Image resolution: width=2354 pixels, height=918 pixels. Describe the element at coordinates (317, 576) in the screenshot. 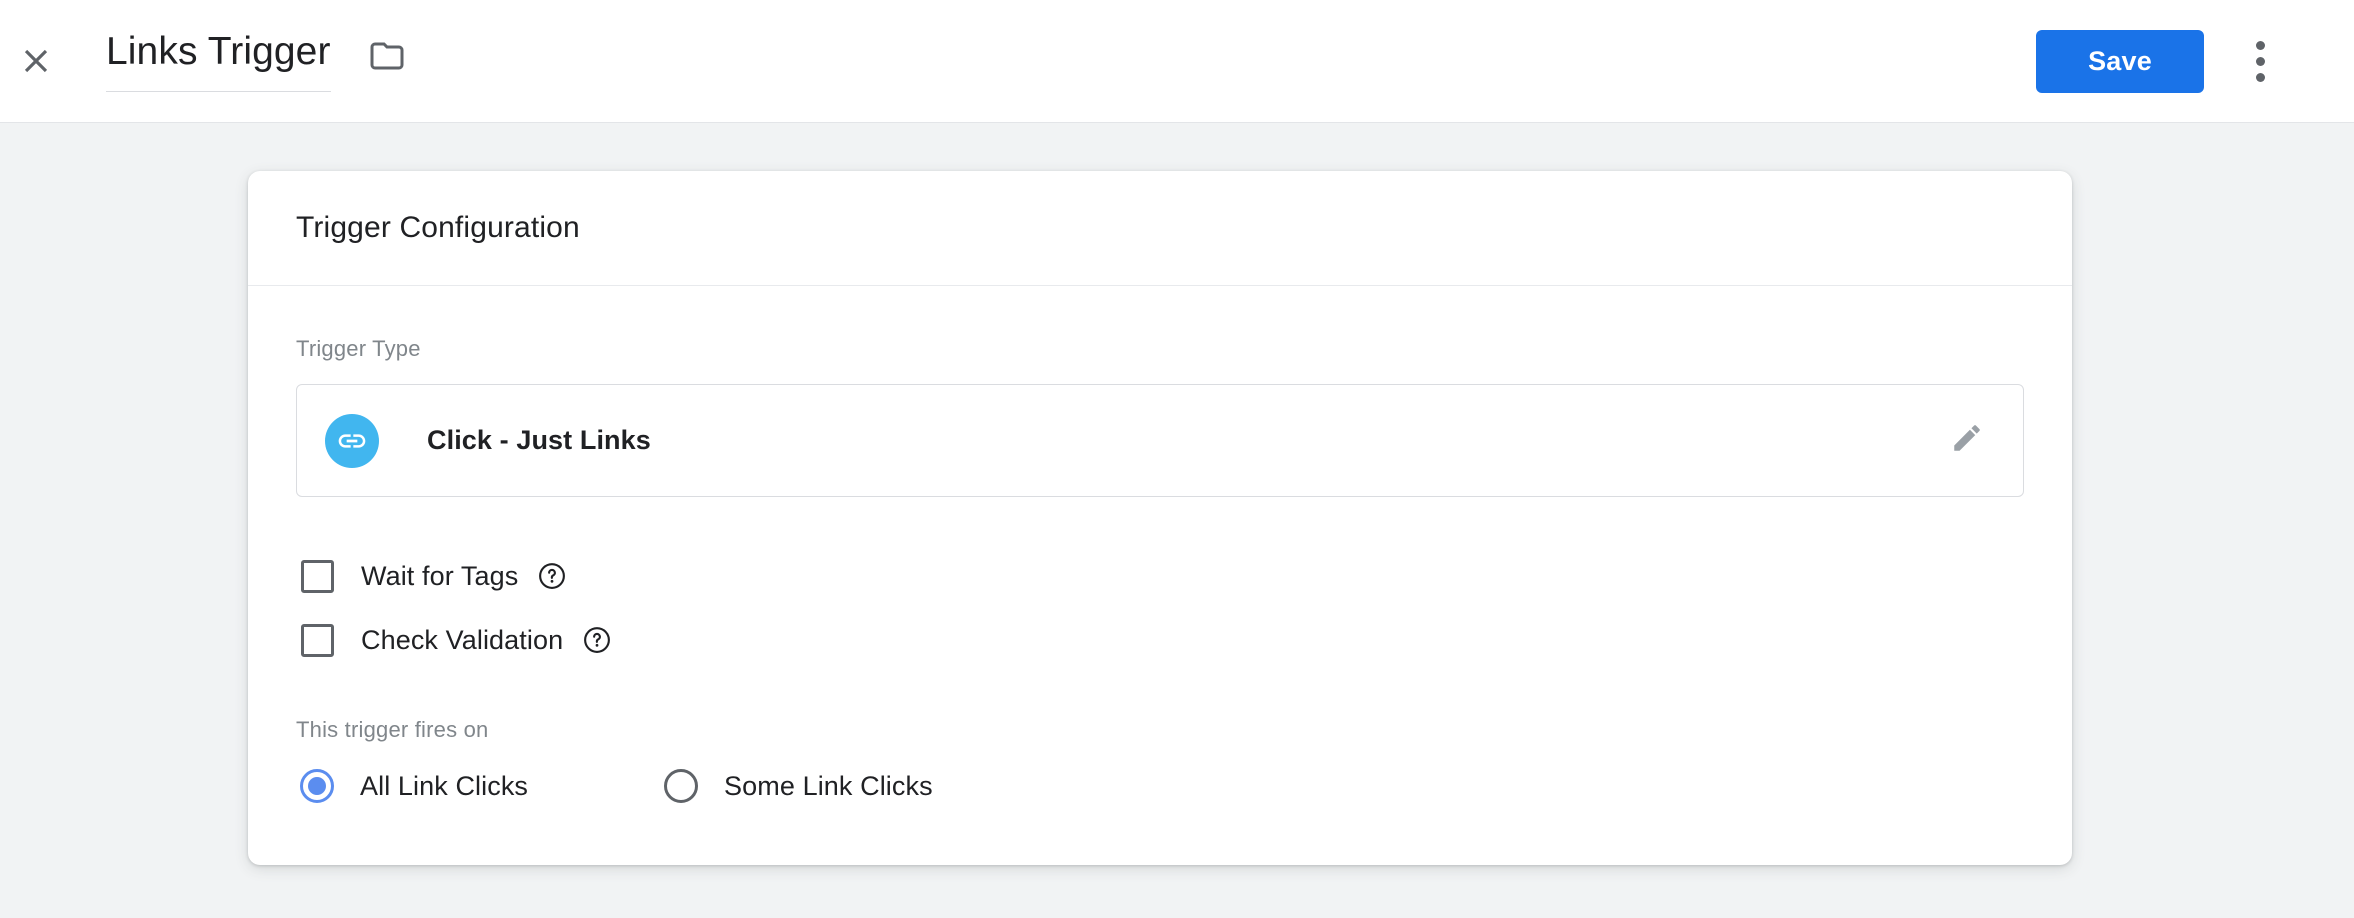

I see `wait-for-tags-checkbox` at that location.